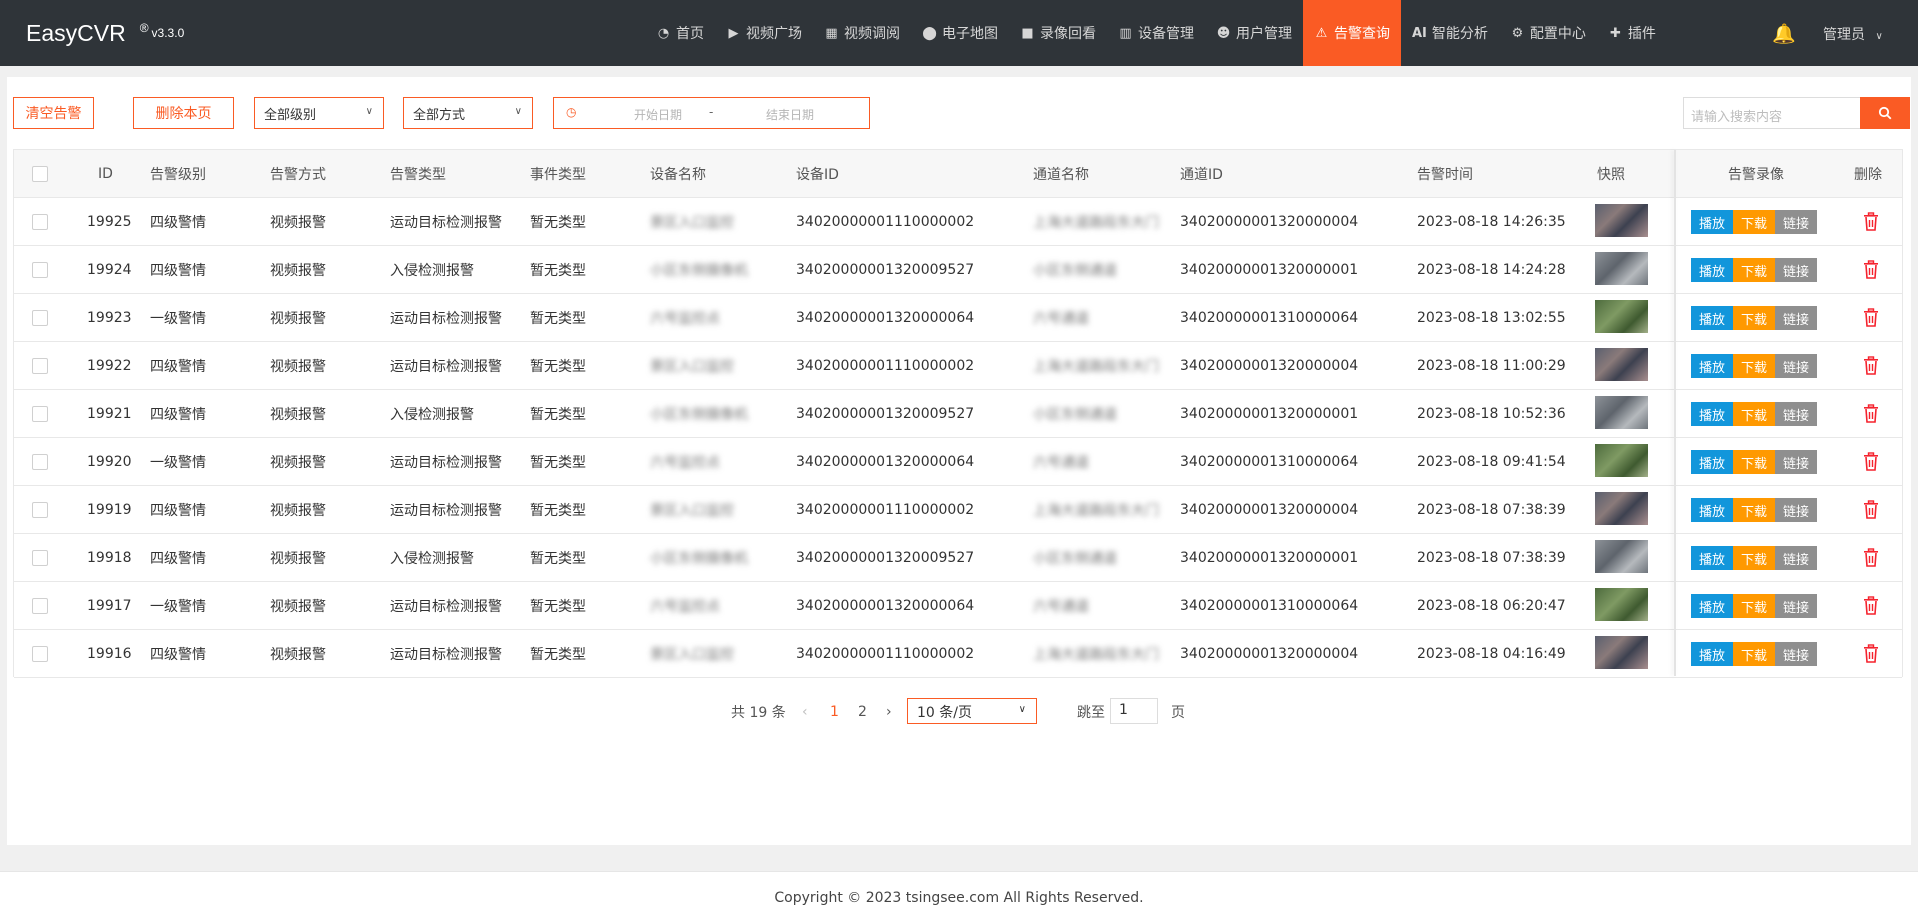  Describe the element at coordinates (1641, 34) in the screenshot. I see `nav-label: 插件` at that location.